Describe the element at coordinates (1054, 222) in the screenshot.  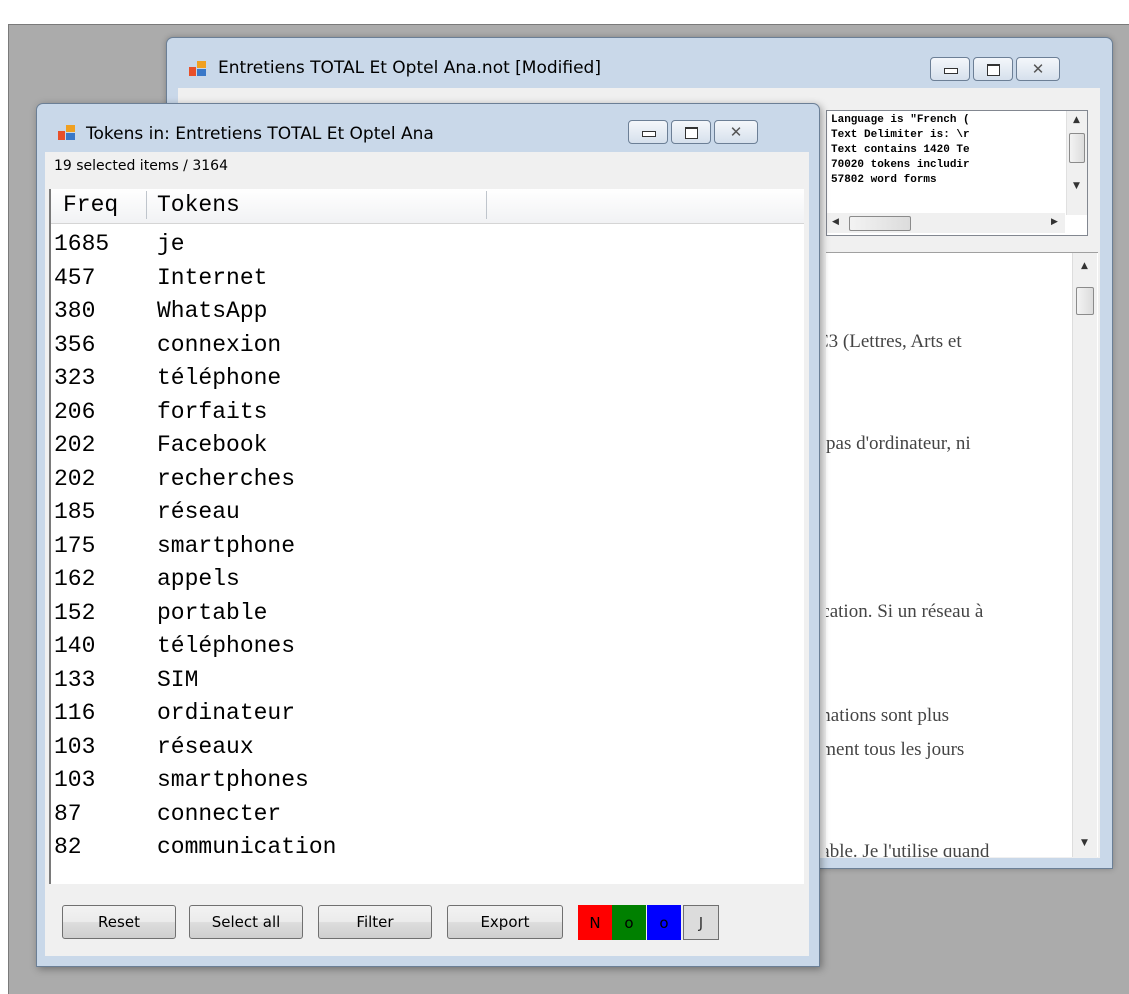
I see `scroll-right-icon: ▶` at that location.